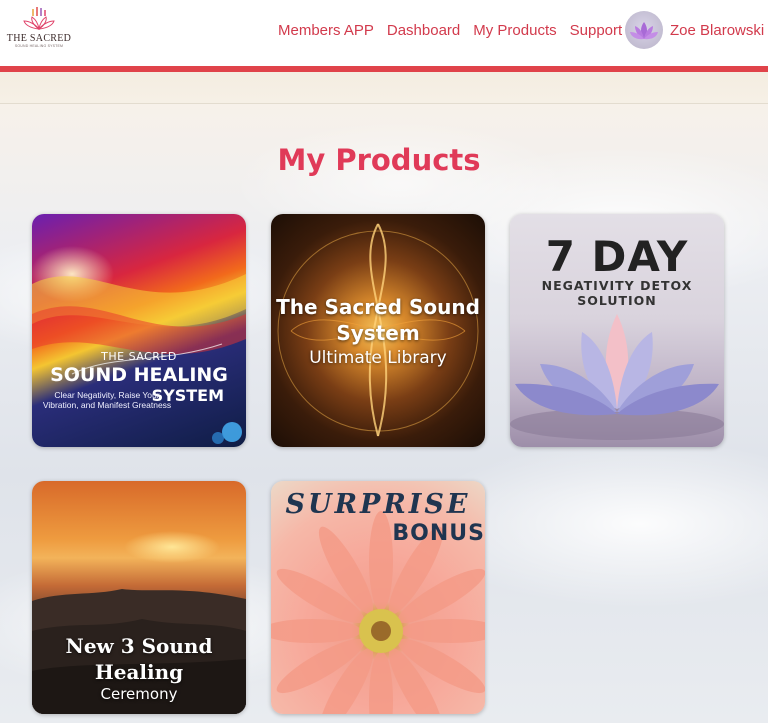  I want to click on logo-title: THE SACRED, so click(39, 38).